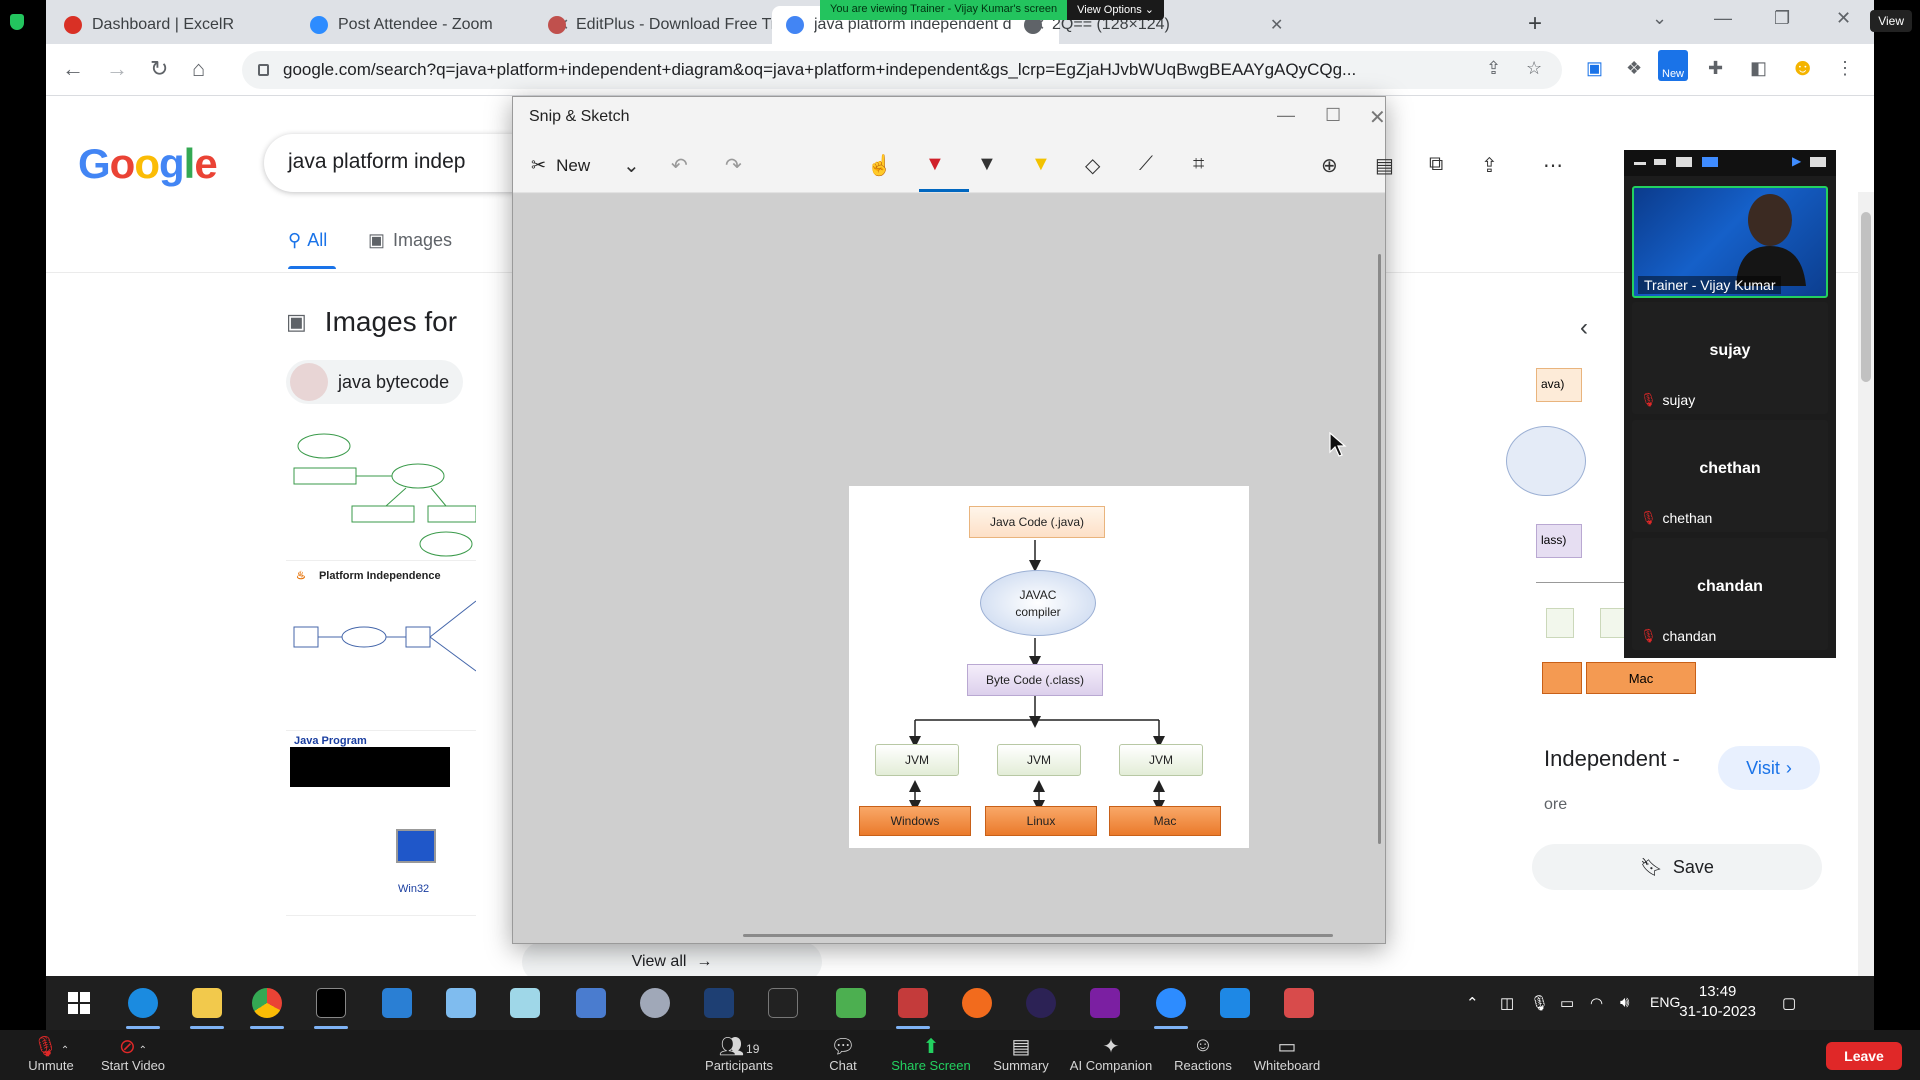 This screenshot has height=1080, width=1920. Describe the element at coordinates (263, 70) in the screenshot. I see `lock-icon` at that location.